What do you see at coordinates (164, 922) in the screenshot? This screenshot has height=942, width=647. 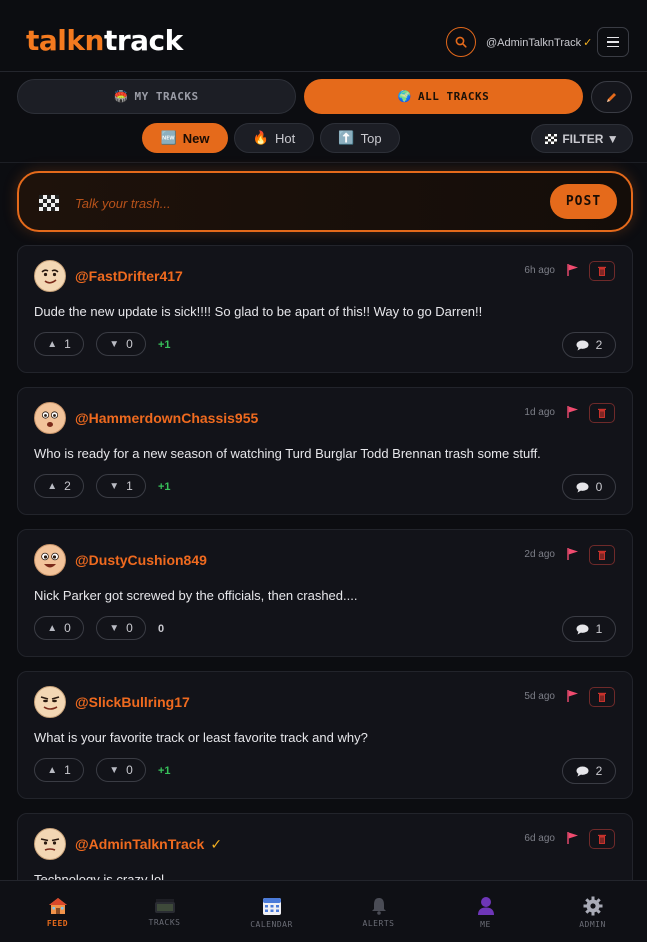 I see `nav-tracks-label: TRACKS` at bounding box center [164, 922].